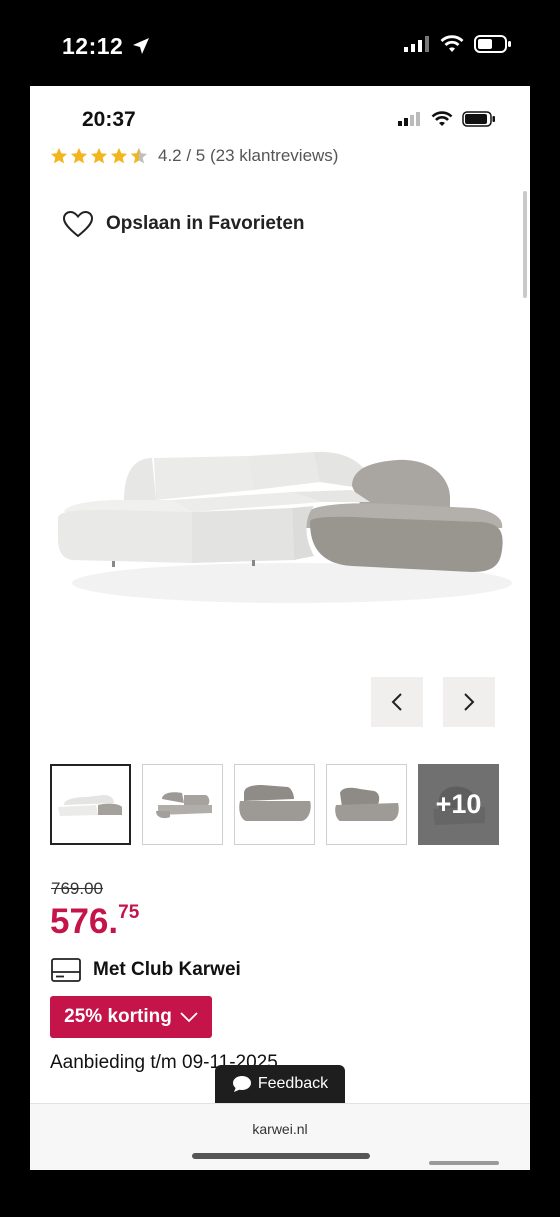 The image size is (560, 1217). I want to click on thumbnail-corner-sofa, so click(90, 804).